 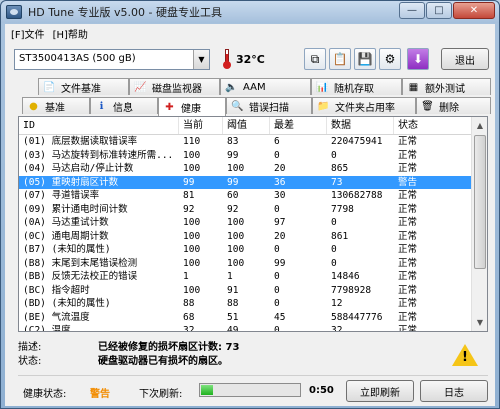 What do you see at coordinates (161, 394) in the screenshot?
I see `next-refresh-label: 下次刷新:` at bounding box center [161, 394].